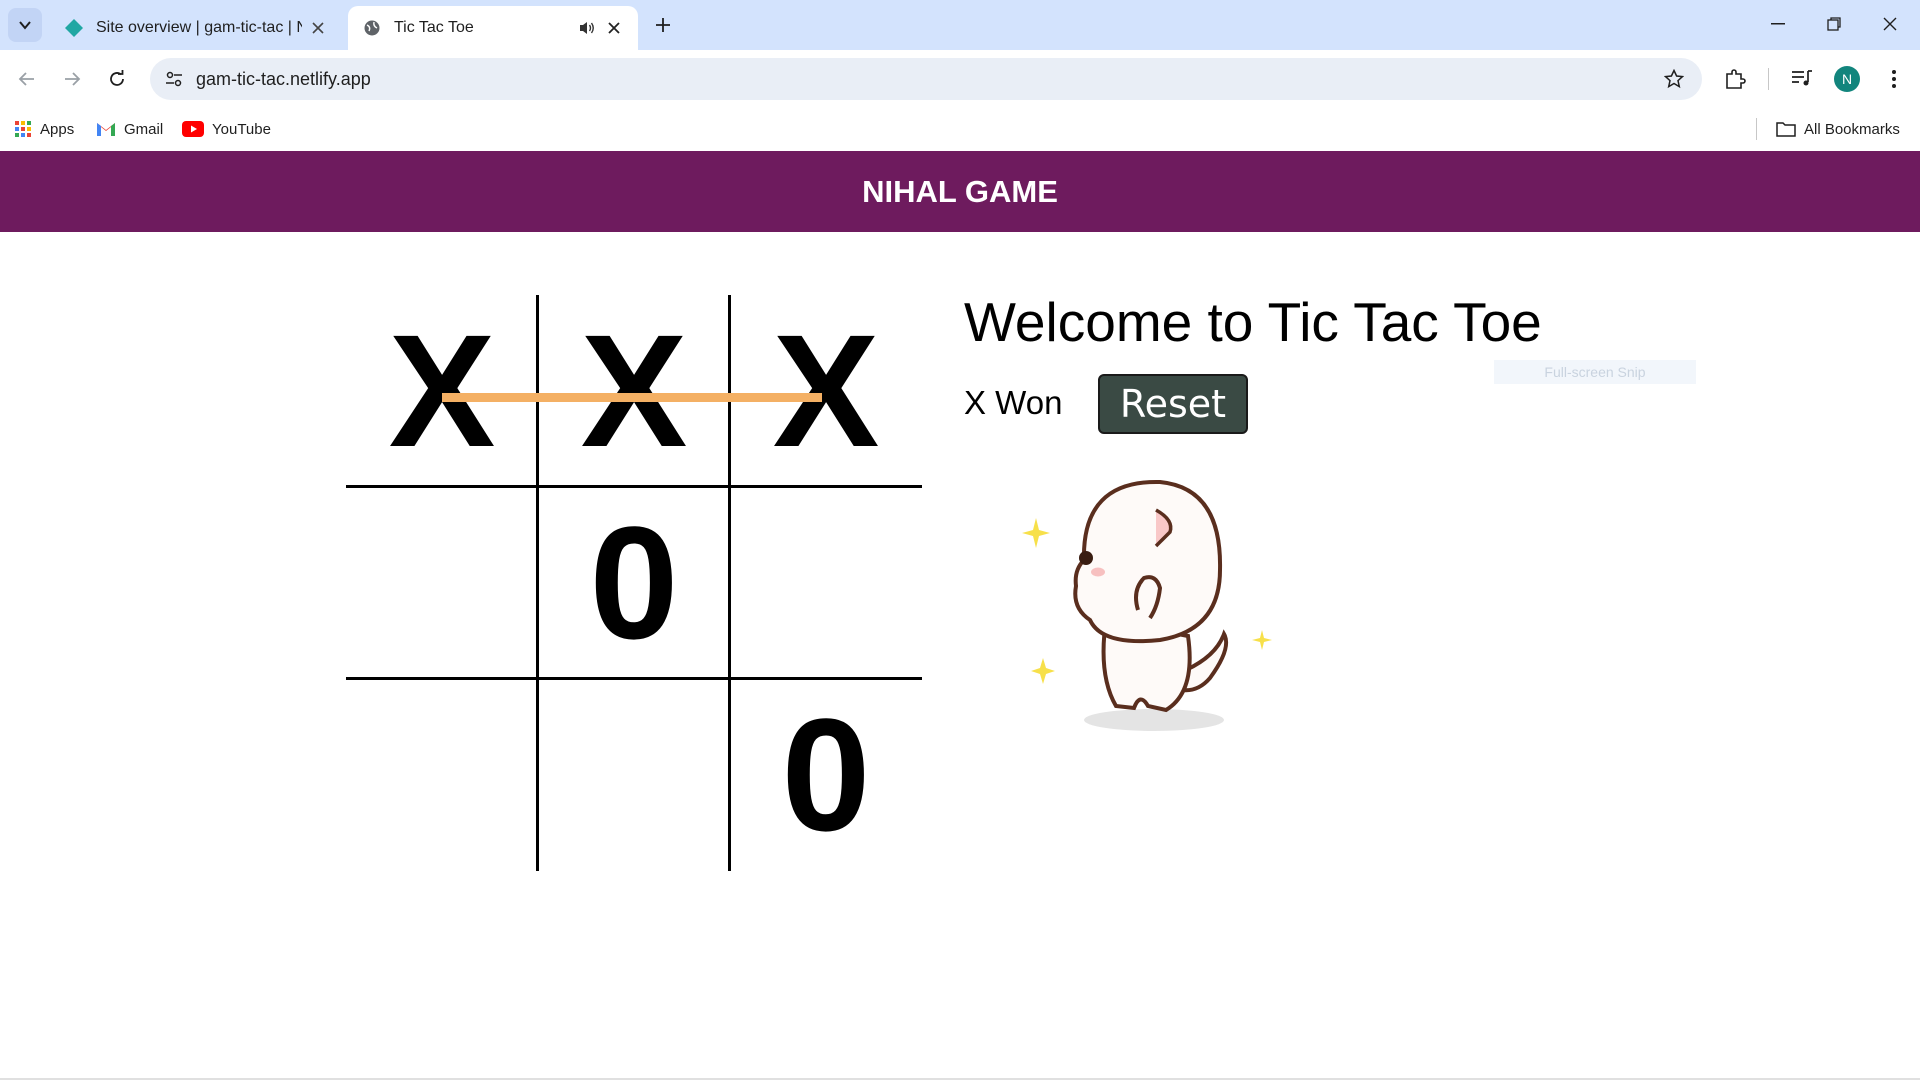  I want to click on plus-icon, so click(663, 25).